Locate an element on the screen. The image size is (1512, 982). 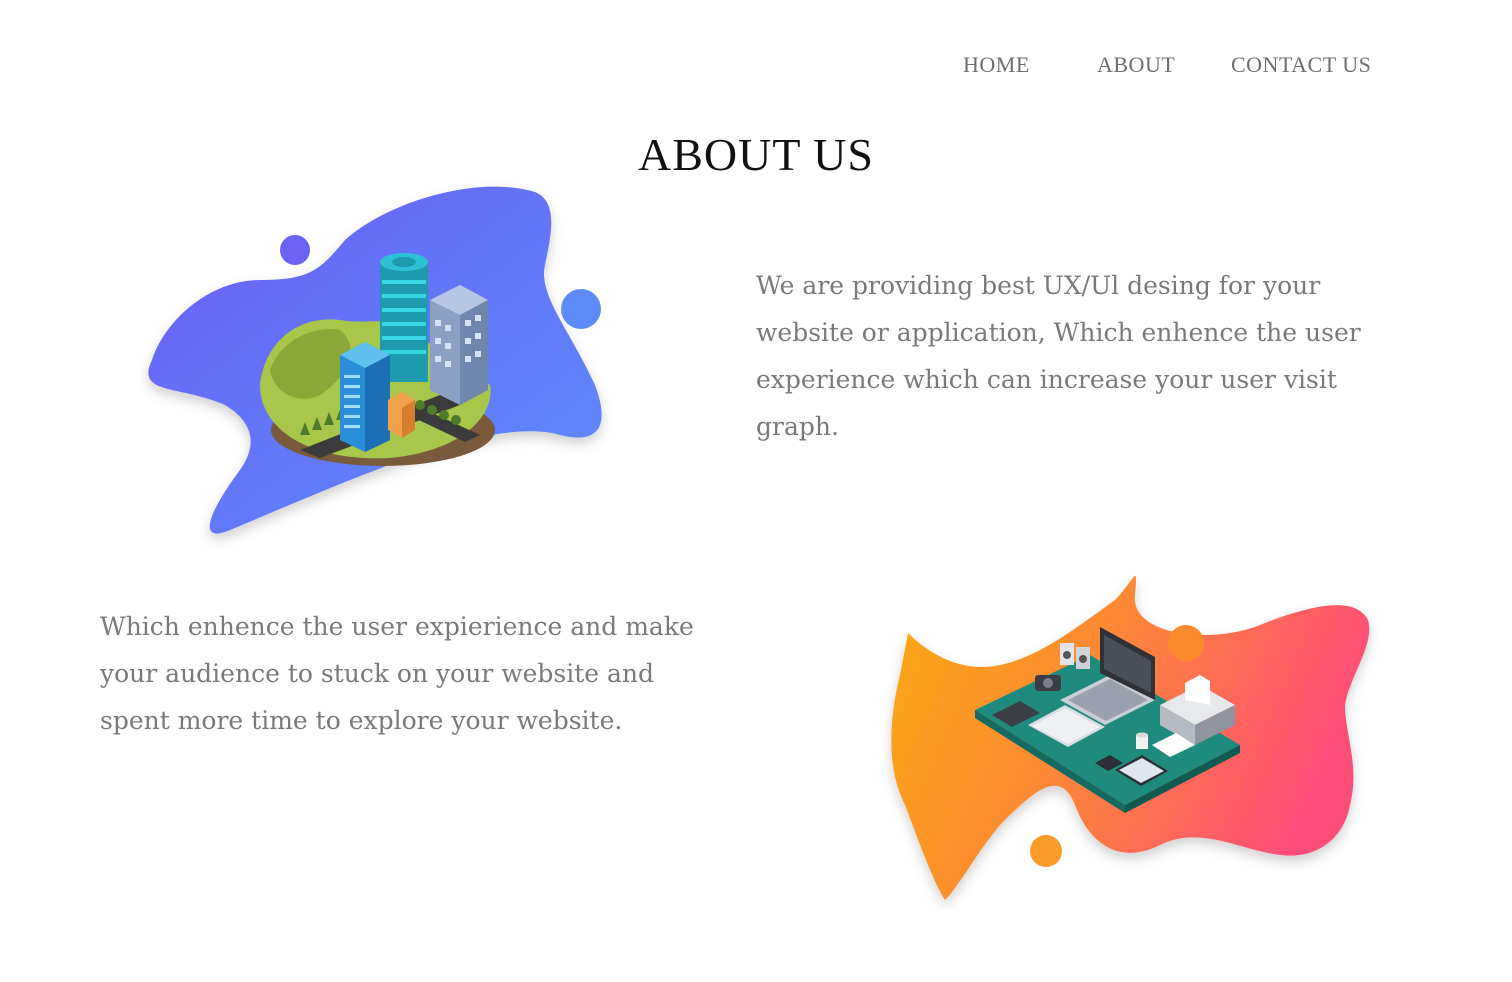
page-title: ABOUT US is located at coordinates (756, 154).